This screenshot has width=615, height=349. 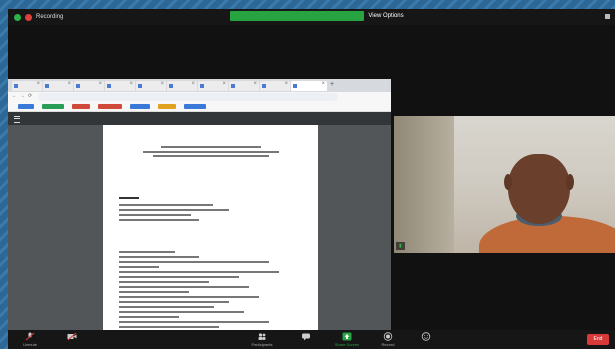 What do you see at coordinates (30, 336) in the screenshot?
I see `mic-muted-icon` at bounding box center [30, 336].